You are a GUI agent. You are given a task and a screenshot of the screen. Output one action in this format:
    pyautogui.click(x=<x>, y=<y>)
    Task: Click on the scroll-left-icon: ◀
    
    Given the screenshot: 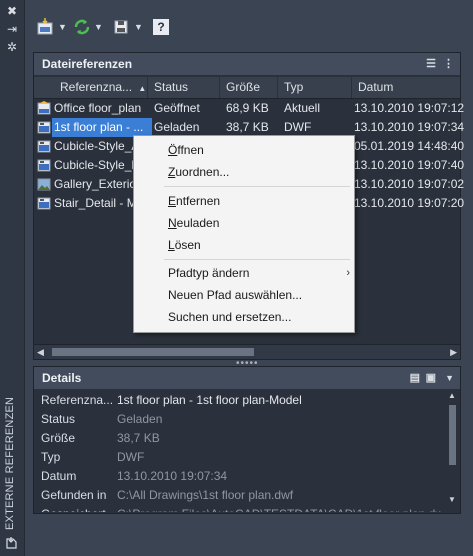 What is the action you would take?
    pyautogui.click(x=40, y=352)
    